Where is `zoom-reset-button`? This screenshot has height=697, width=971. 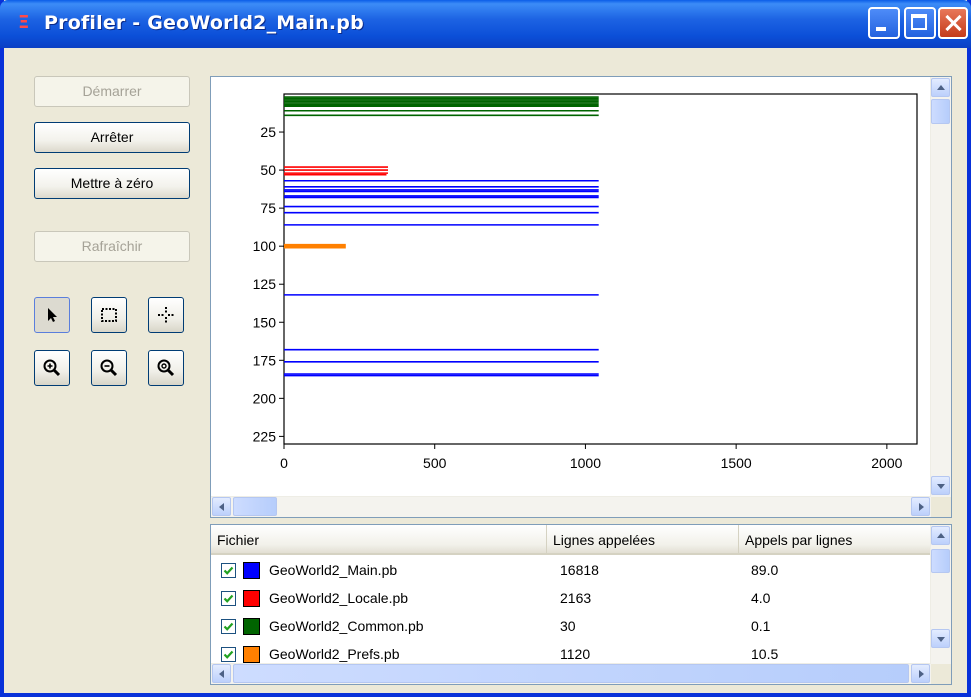 zoom-reset-button is located at coordinates (166, 368).